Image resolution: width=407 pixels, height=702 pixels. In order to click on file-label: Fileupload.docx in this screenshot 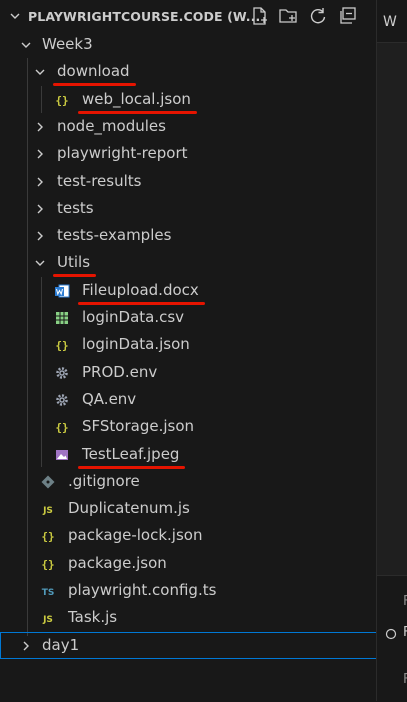, I will do `click(140, 290)`.